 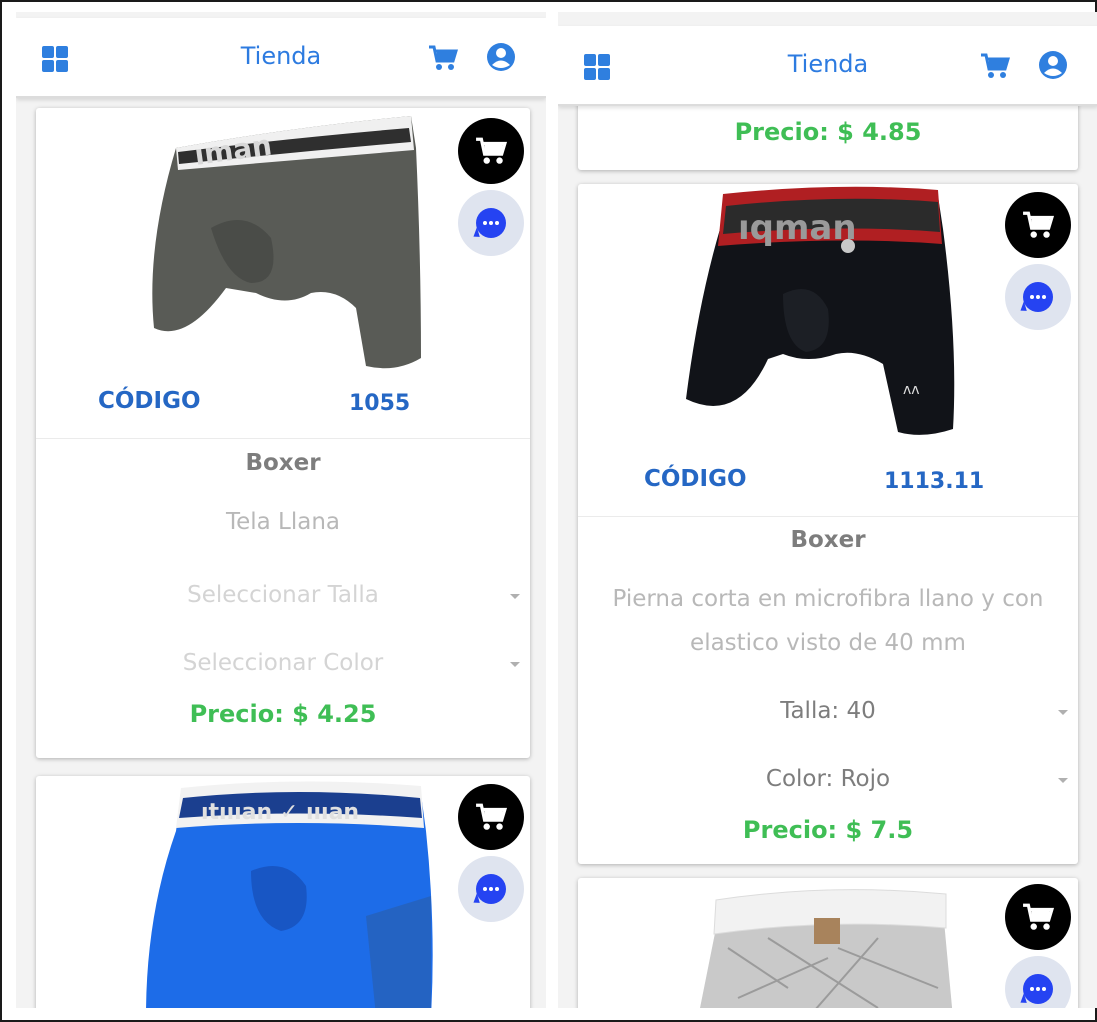 I want to click on product-image-blue-boxer: ıtıııan ✓ ıııan, so click(x=283, y=892).